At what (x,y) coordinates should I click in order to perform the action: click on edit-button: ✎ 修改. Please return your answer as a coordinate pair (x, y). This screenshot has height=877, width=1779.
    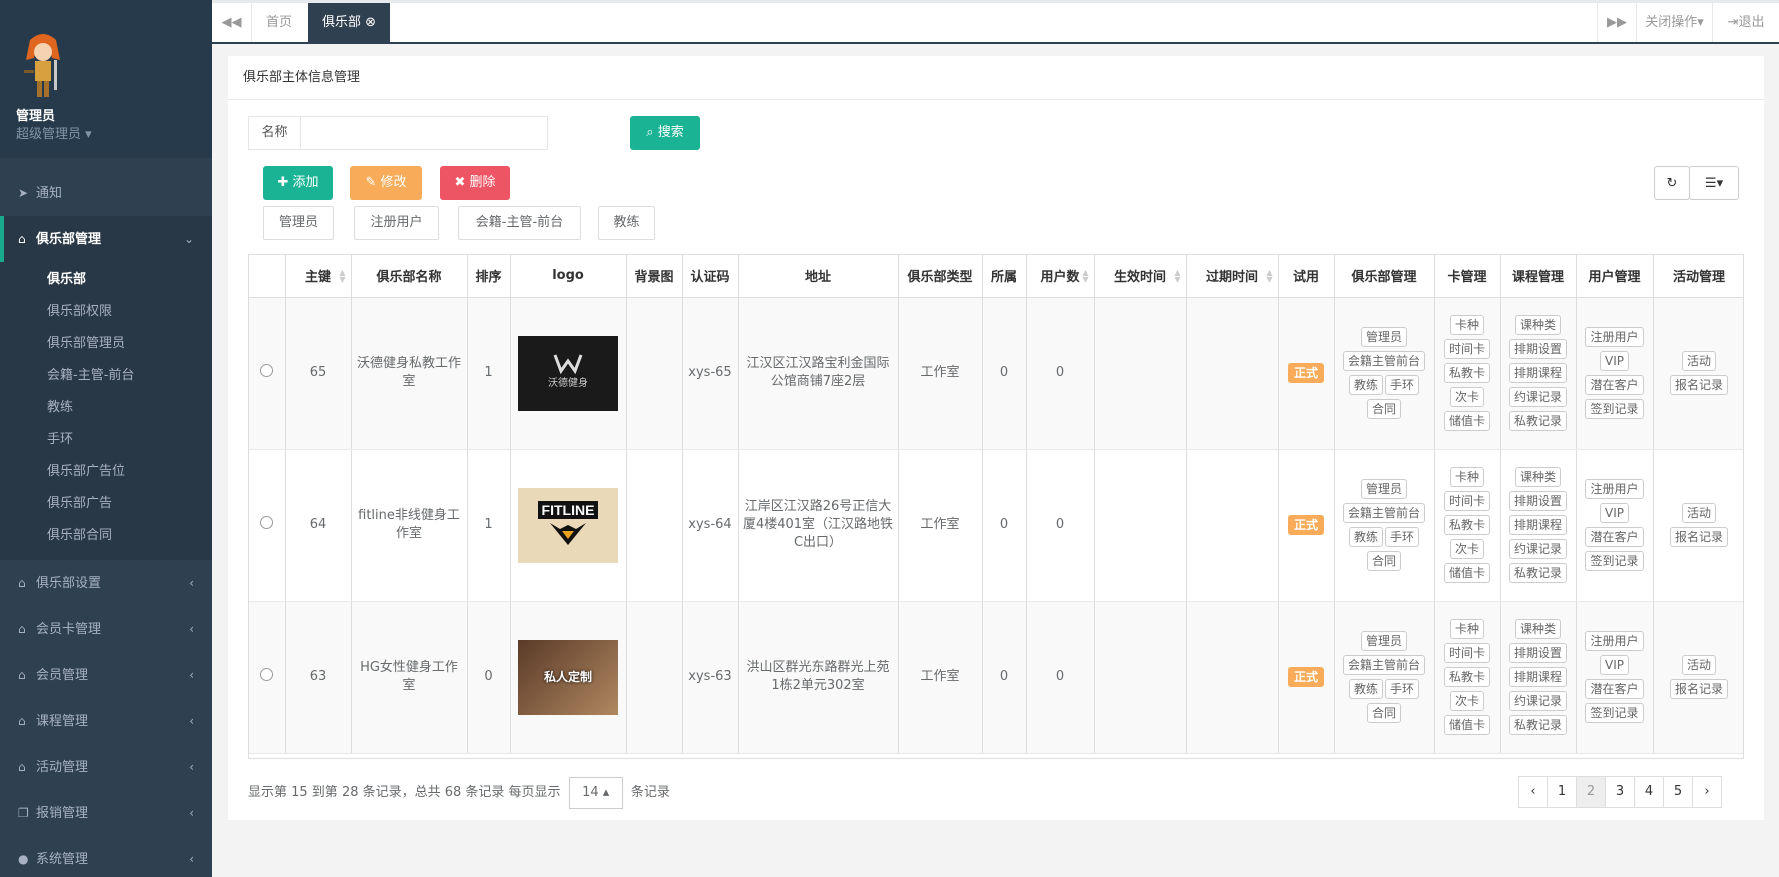
    Looking at the image, I should click on (386, 183).